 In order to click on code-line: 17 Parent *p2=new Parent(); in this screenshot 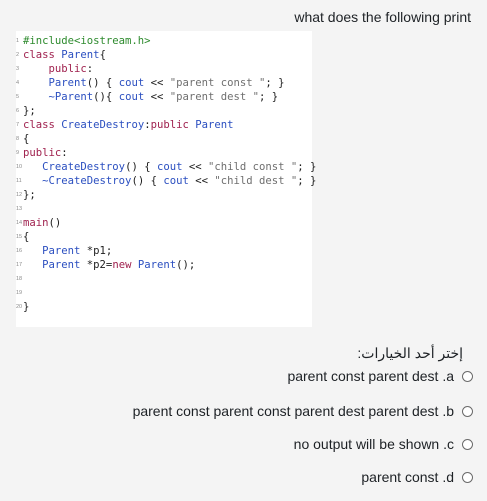, I will do `click(105, 265)`.